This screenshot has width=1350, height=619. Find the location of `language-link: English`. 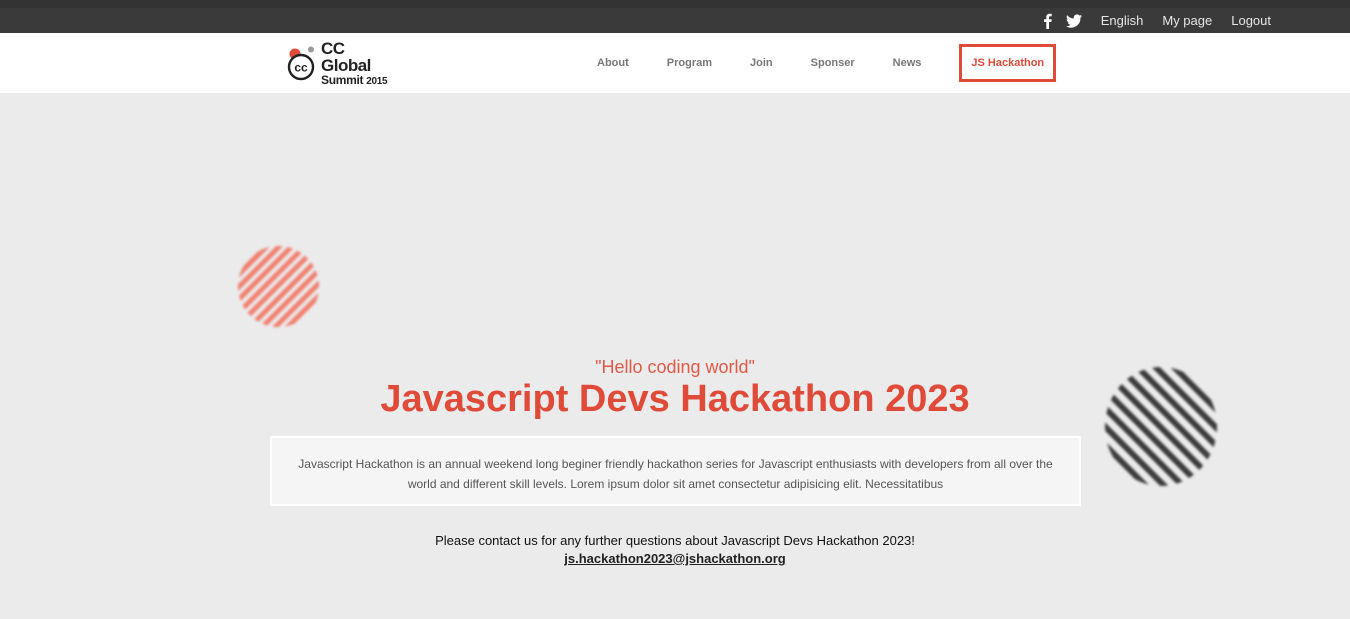

language-link: English is located at coordinates (1122, 20).